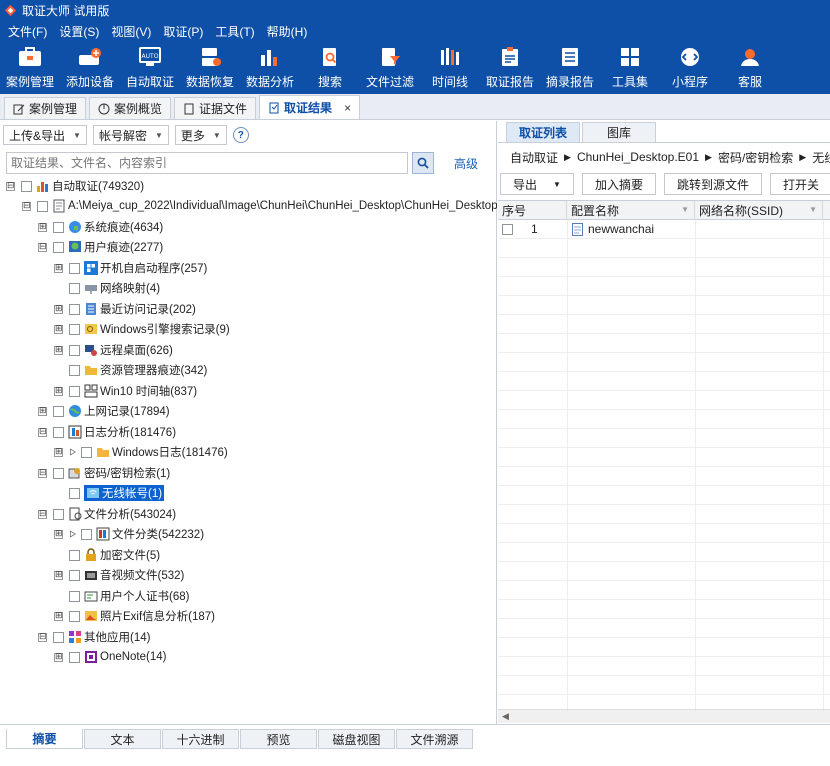 This screenshot has height=766, width=830. I want to click on tab-case-overview: 案例概览, so click(130, 108).